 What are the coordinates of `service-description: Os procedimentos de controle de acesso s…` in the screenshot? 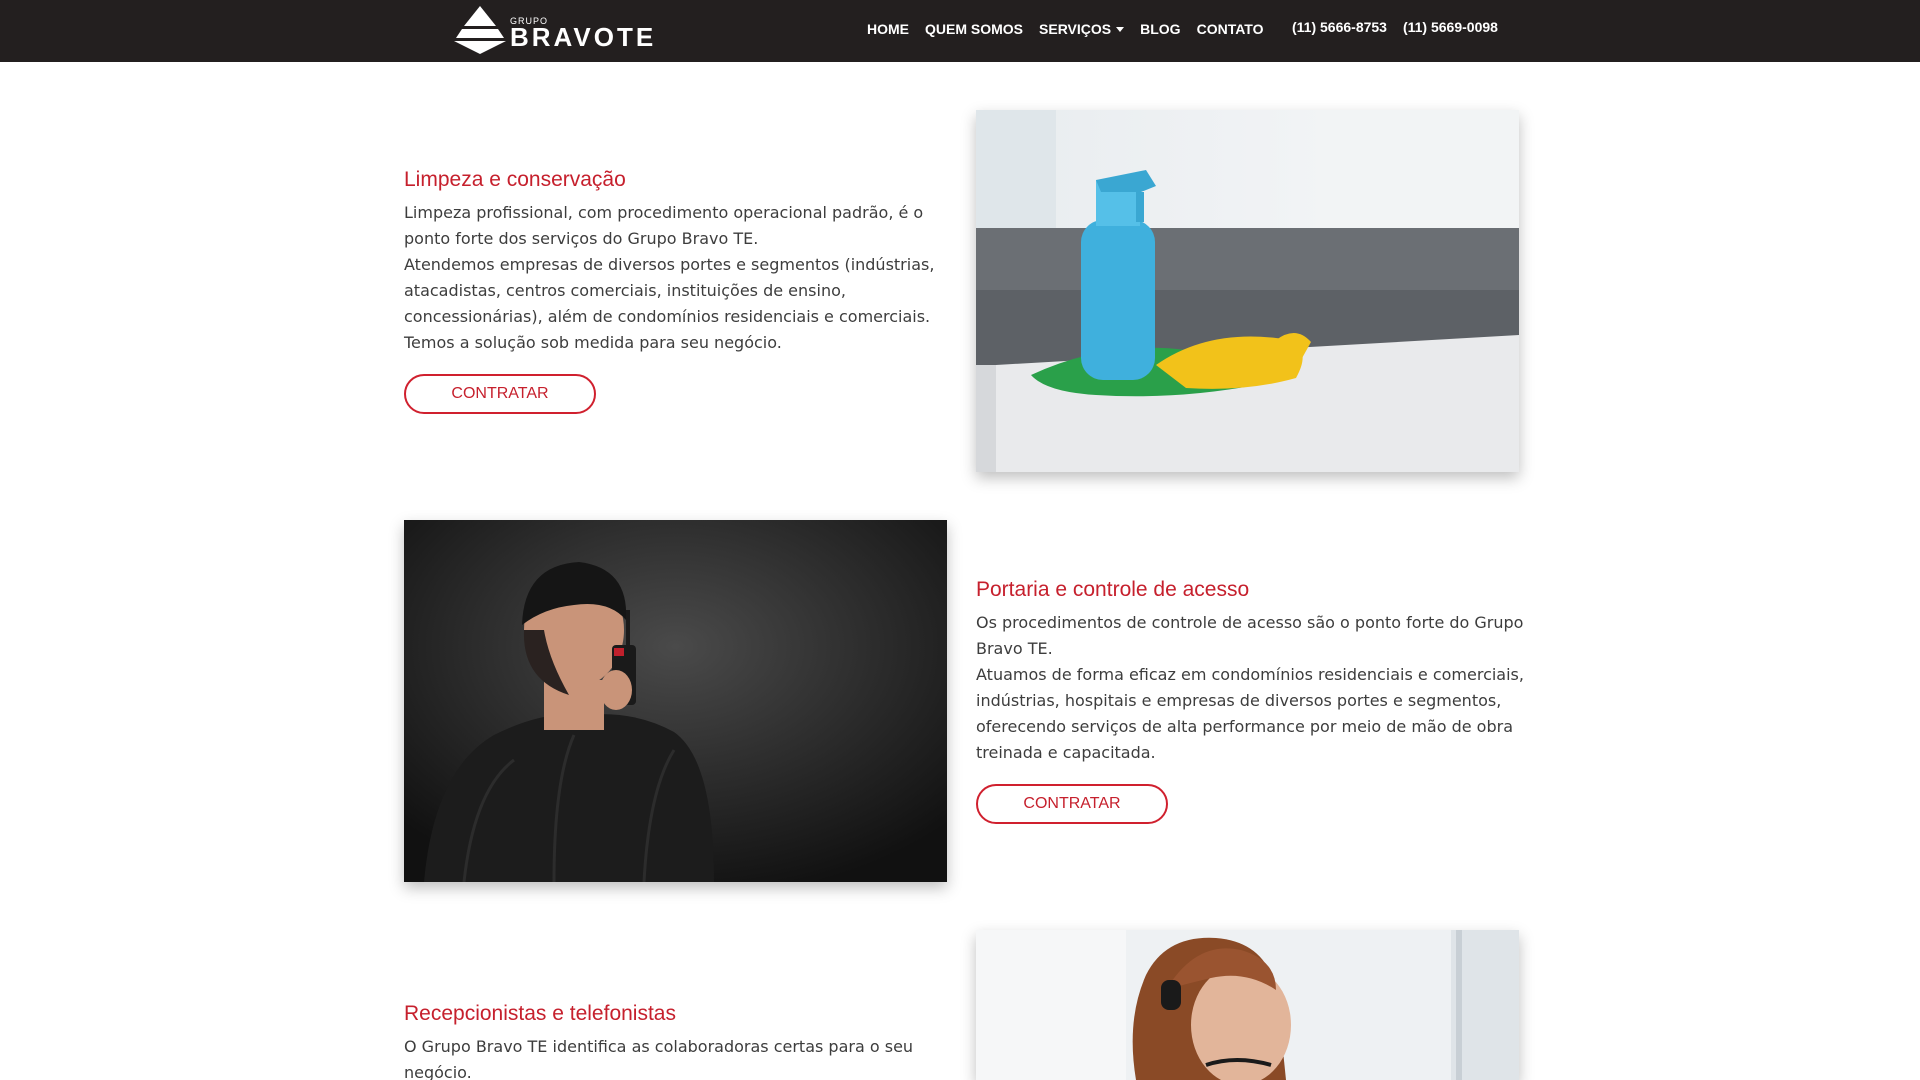 It's located at (1256, 688).